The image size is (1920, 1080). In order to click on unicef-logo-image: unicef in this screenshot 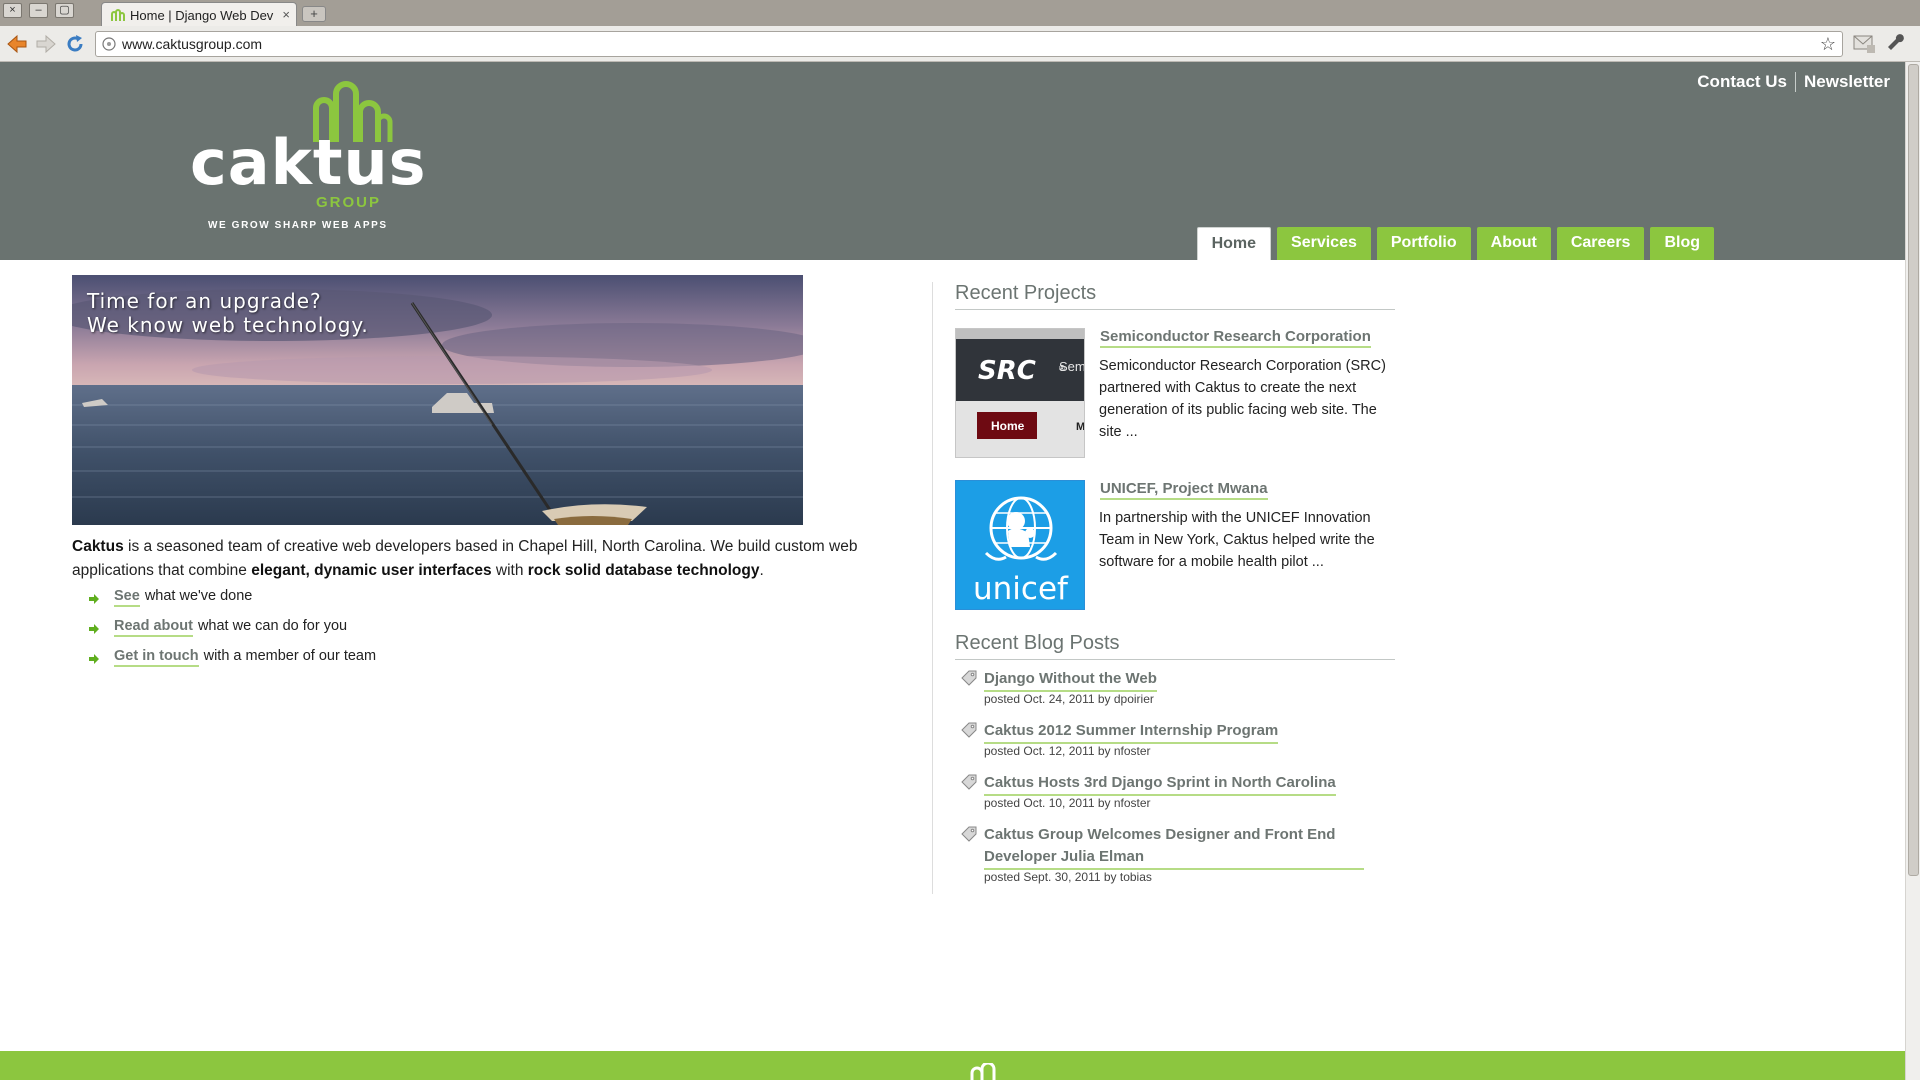, I will do `click(1020, 545)`.